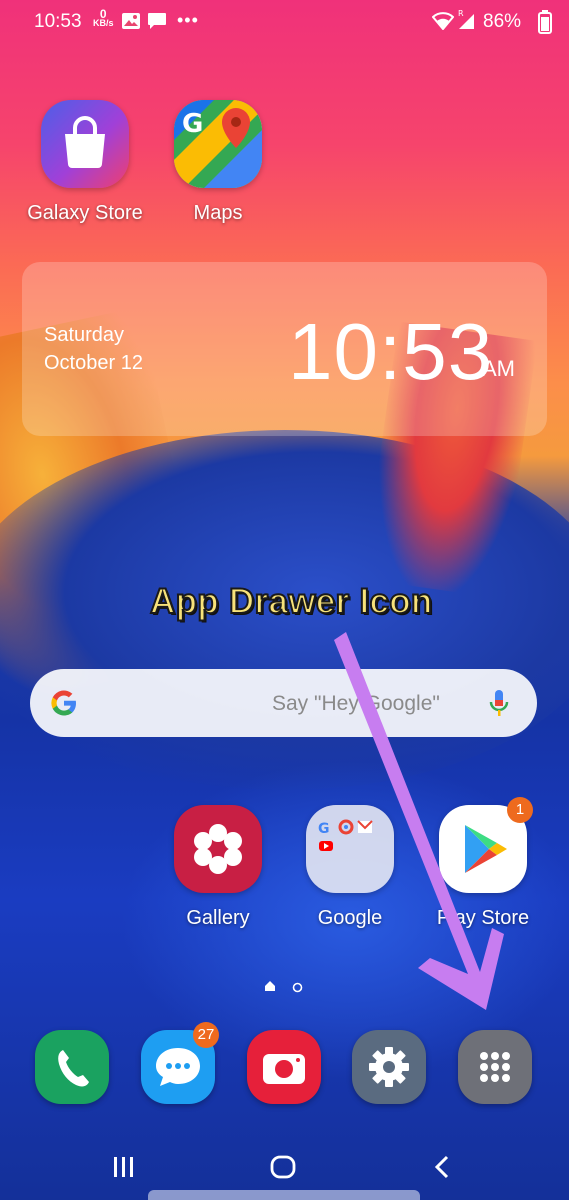  I want to click on app-label: Gallery, so click(218, 918).